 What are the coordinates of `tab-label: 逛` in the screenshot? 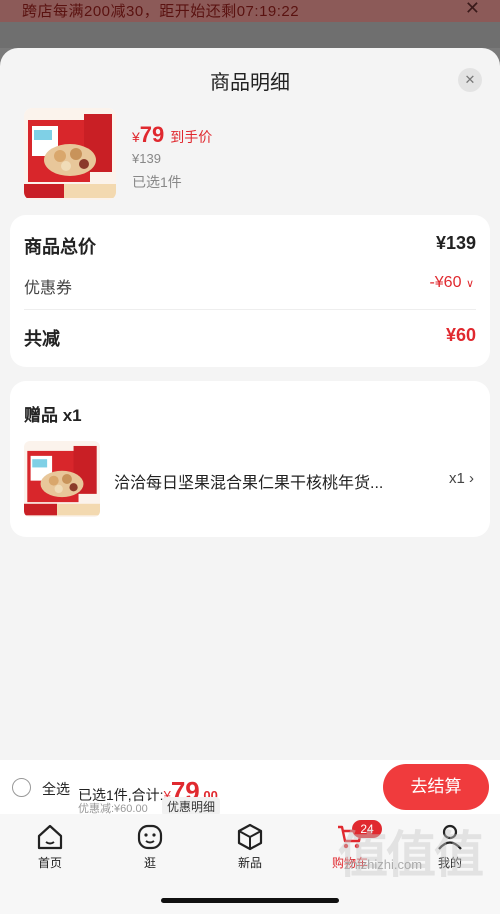 It's located at (149, 863).